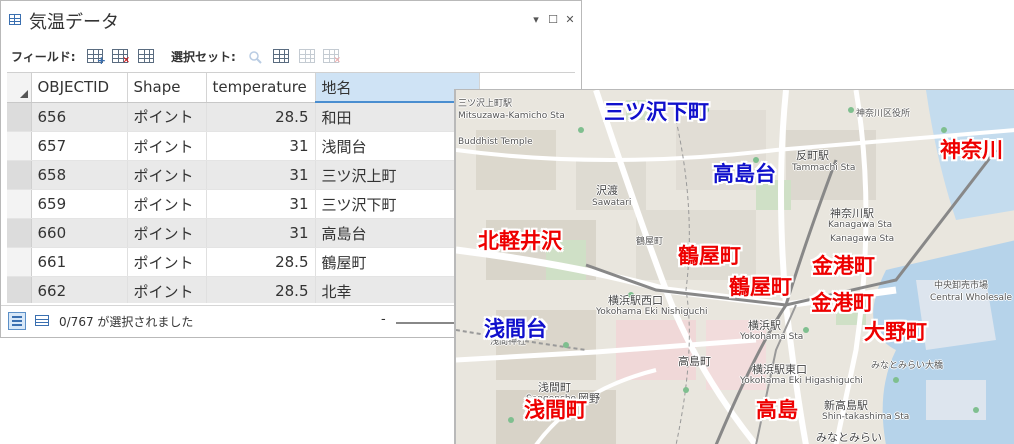 The image size is (1014, 444). I want to click on map-label-takashima: 高島, so click(777, 410).